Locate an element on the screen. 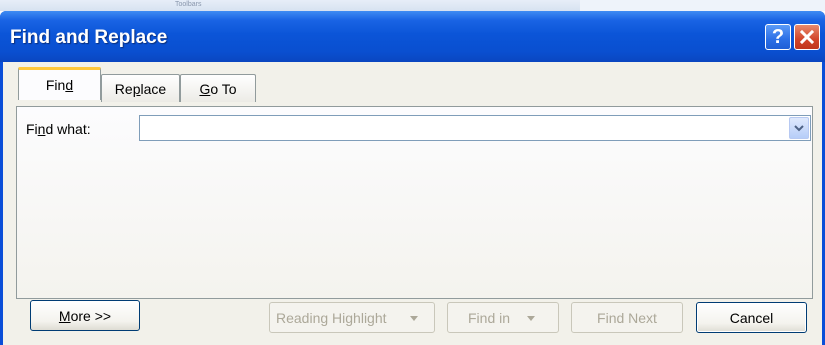  find-what-label: Find what: is located at coordinates (58, 129).